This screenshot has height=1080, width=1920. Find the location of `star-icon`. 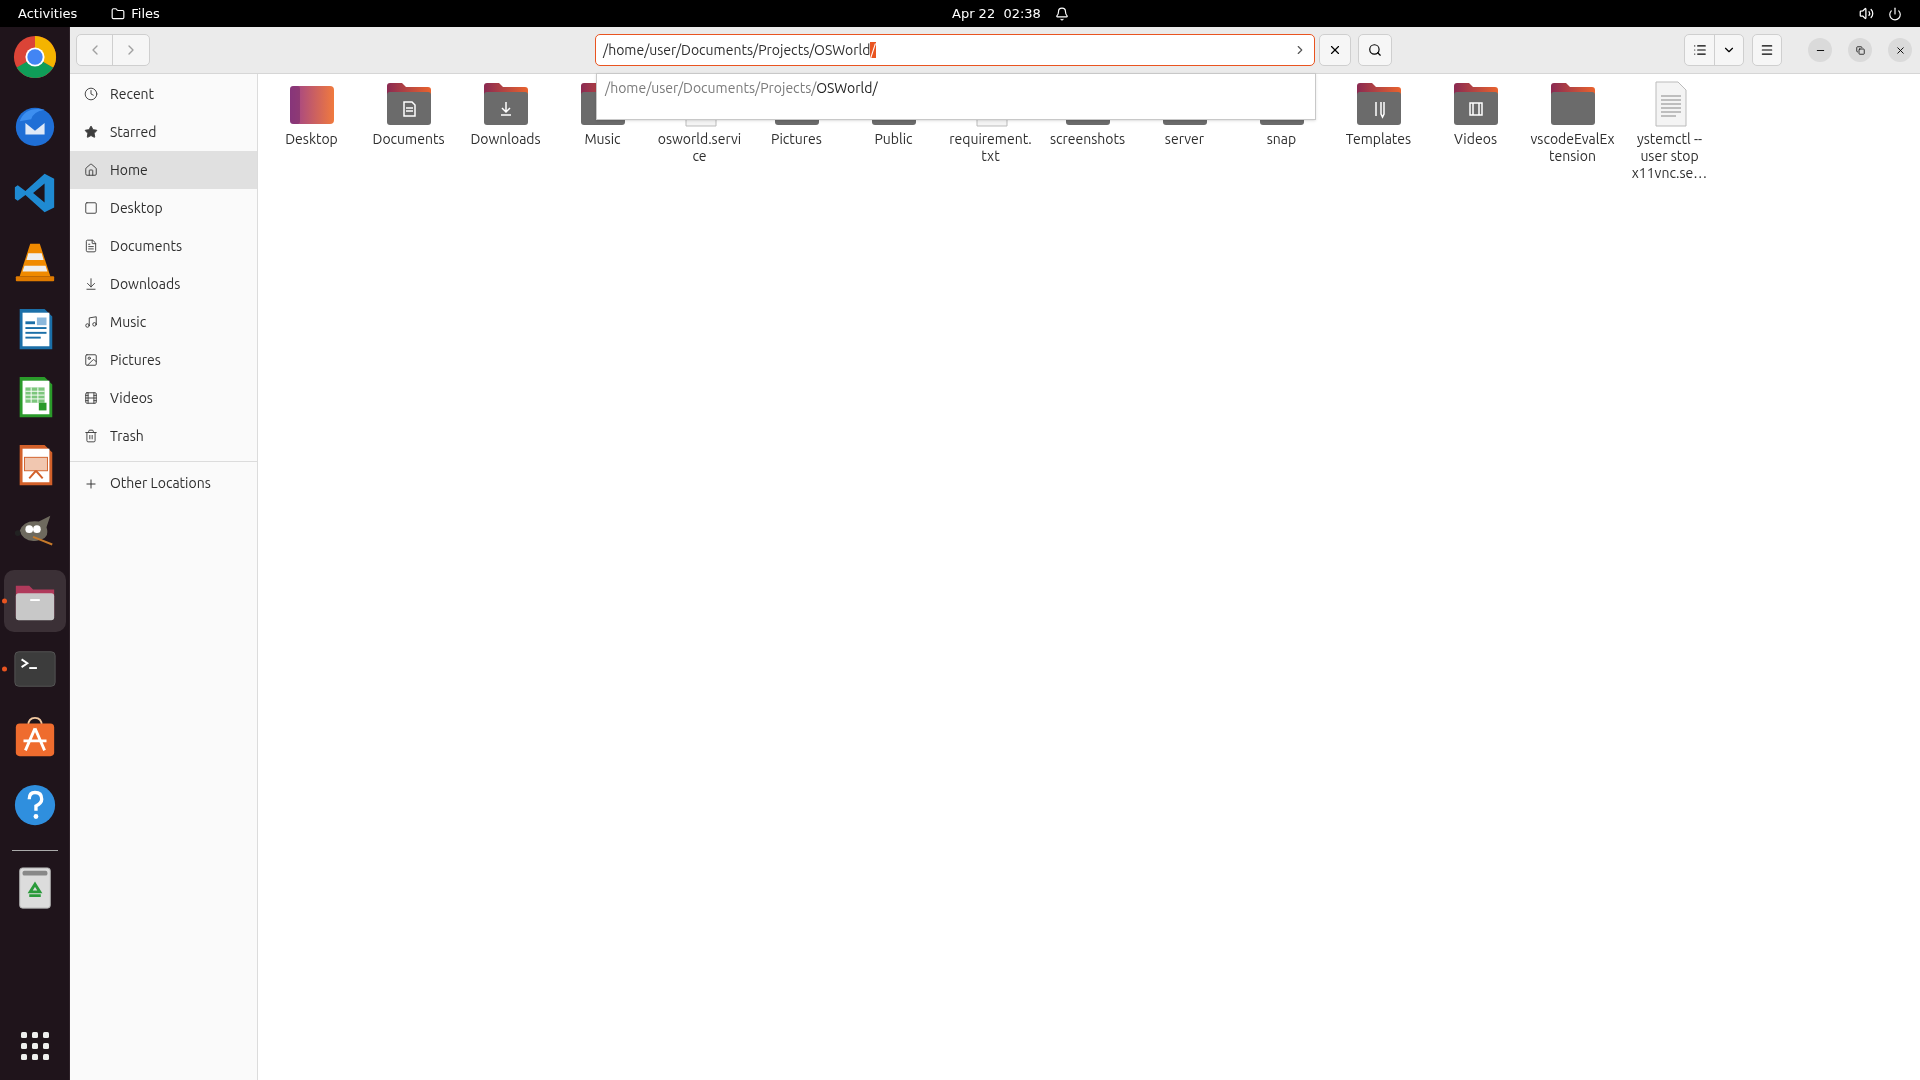

star-icon is located at coordinates (91, 132).